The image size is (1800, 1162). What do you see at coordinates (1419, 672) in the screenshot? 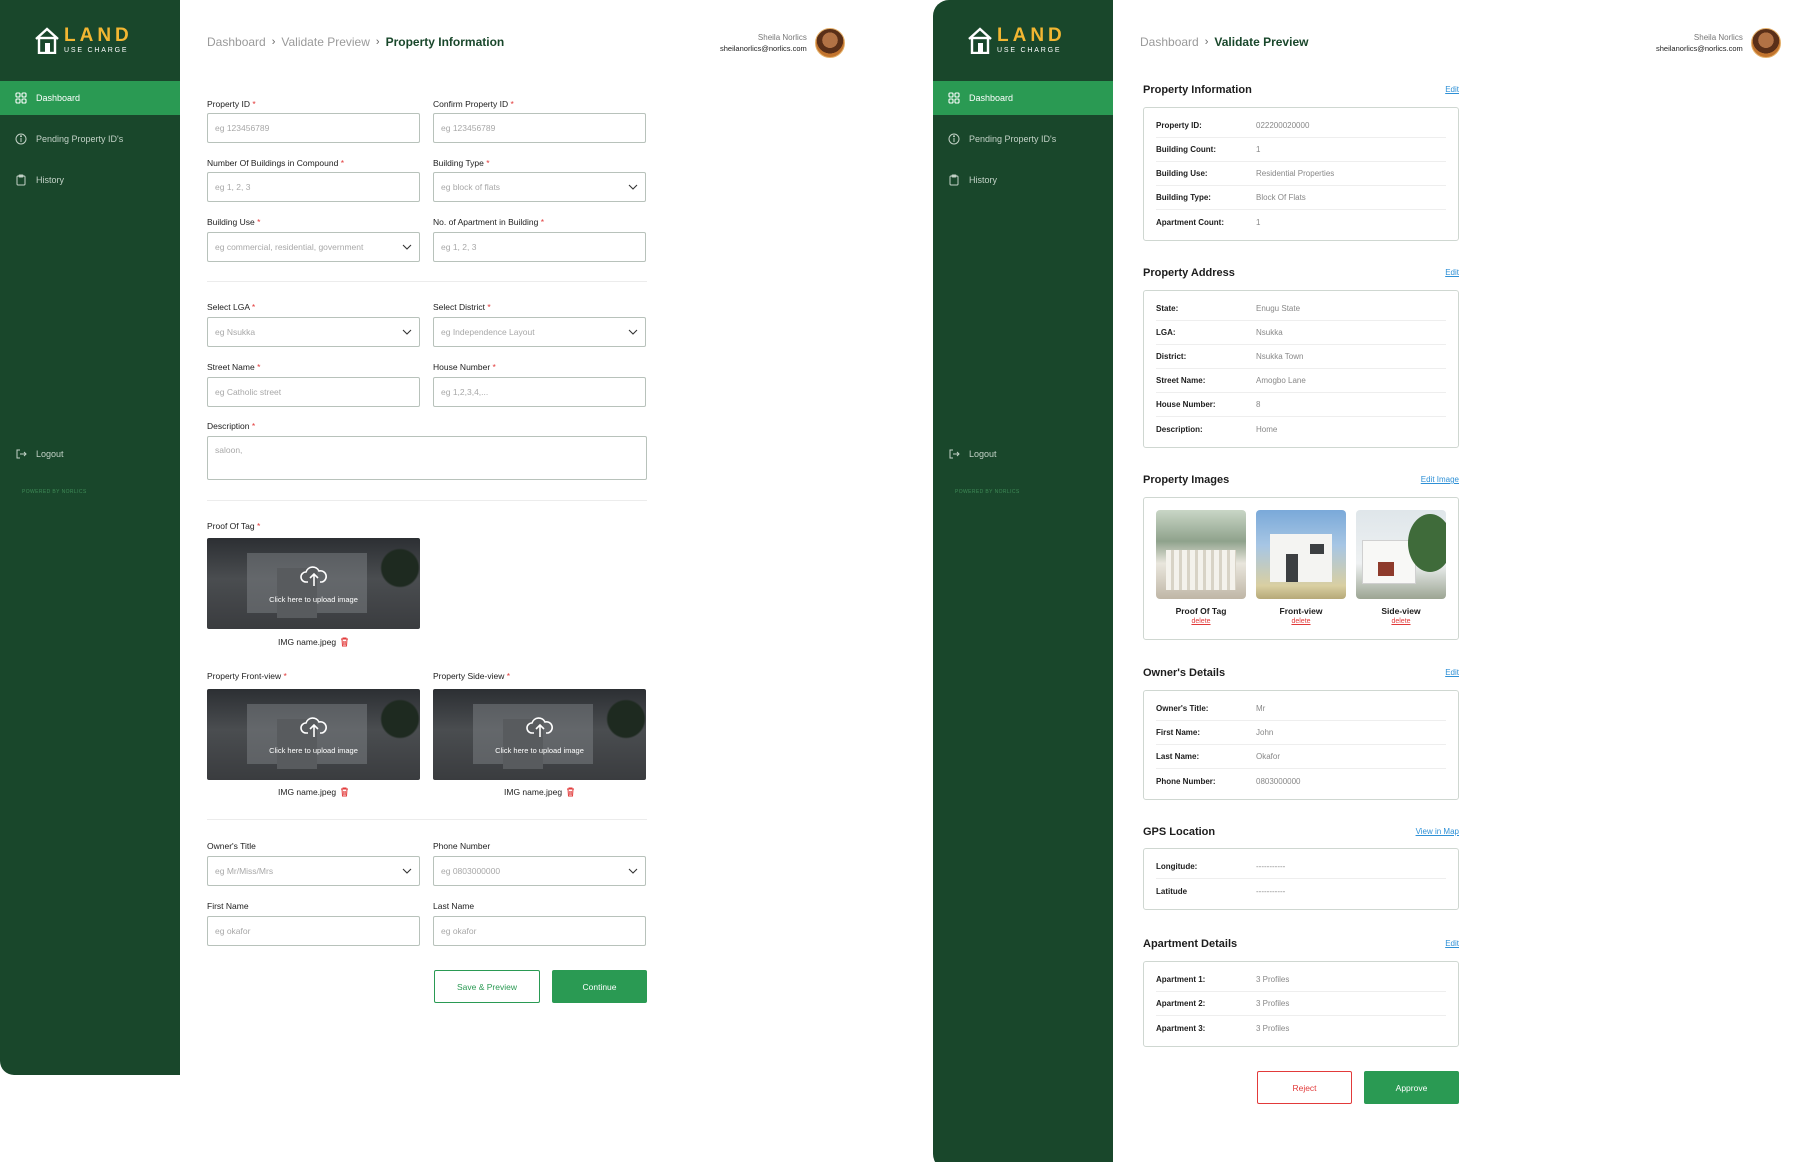
I see `edit-owner-details-link: Edit` at bounding box center [1419, 672].